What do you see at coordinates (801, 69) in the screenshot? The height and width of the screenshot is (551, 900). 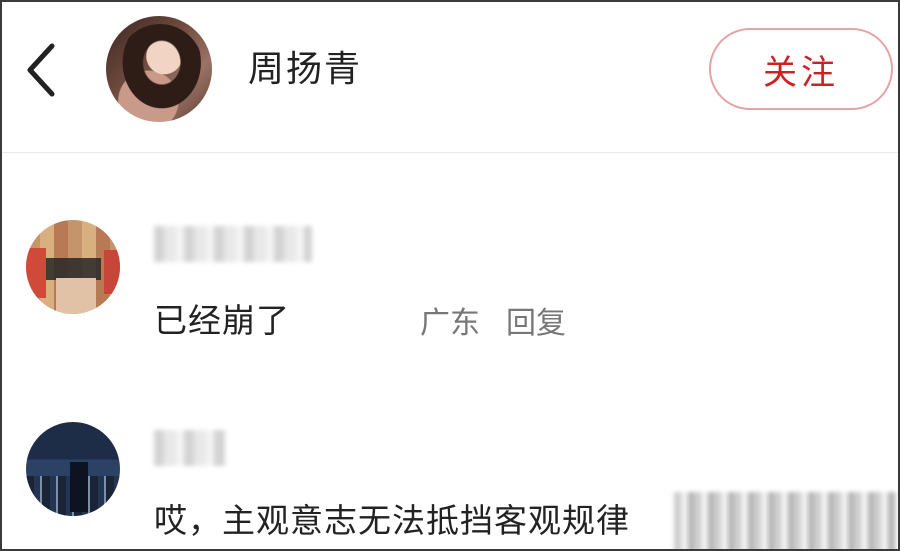 I see `follow-button: 关注` at bounding box center [801, 69].